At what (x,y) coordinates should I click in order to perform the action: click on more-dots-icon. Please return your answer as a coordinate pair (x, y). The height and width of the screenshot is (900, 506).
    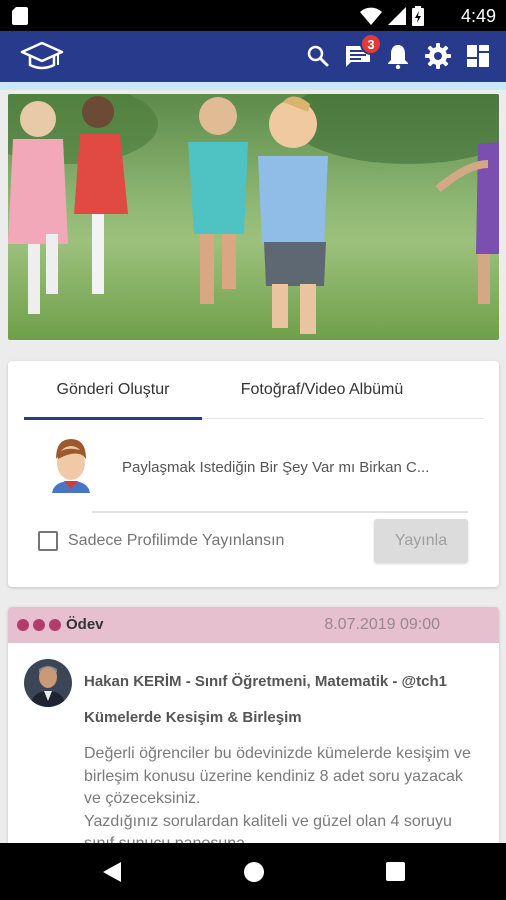
    Looking at the image, I should click on (39, 625).